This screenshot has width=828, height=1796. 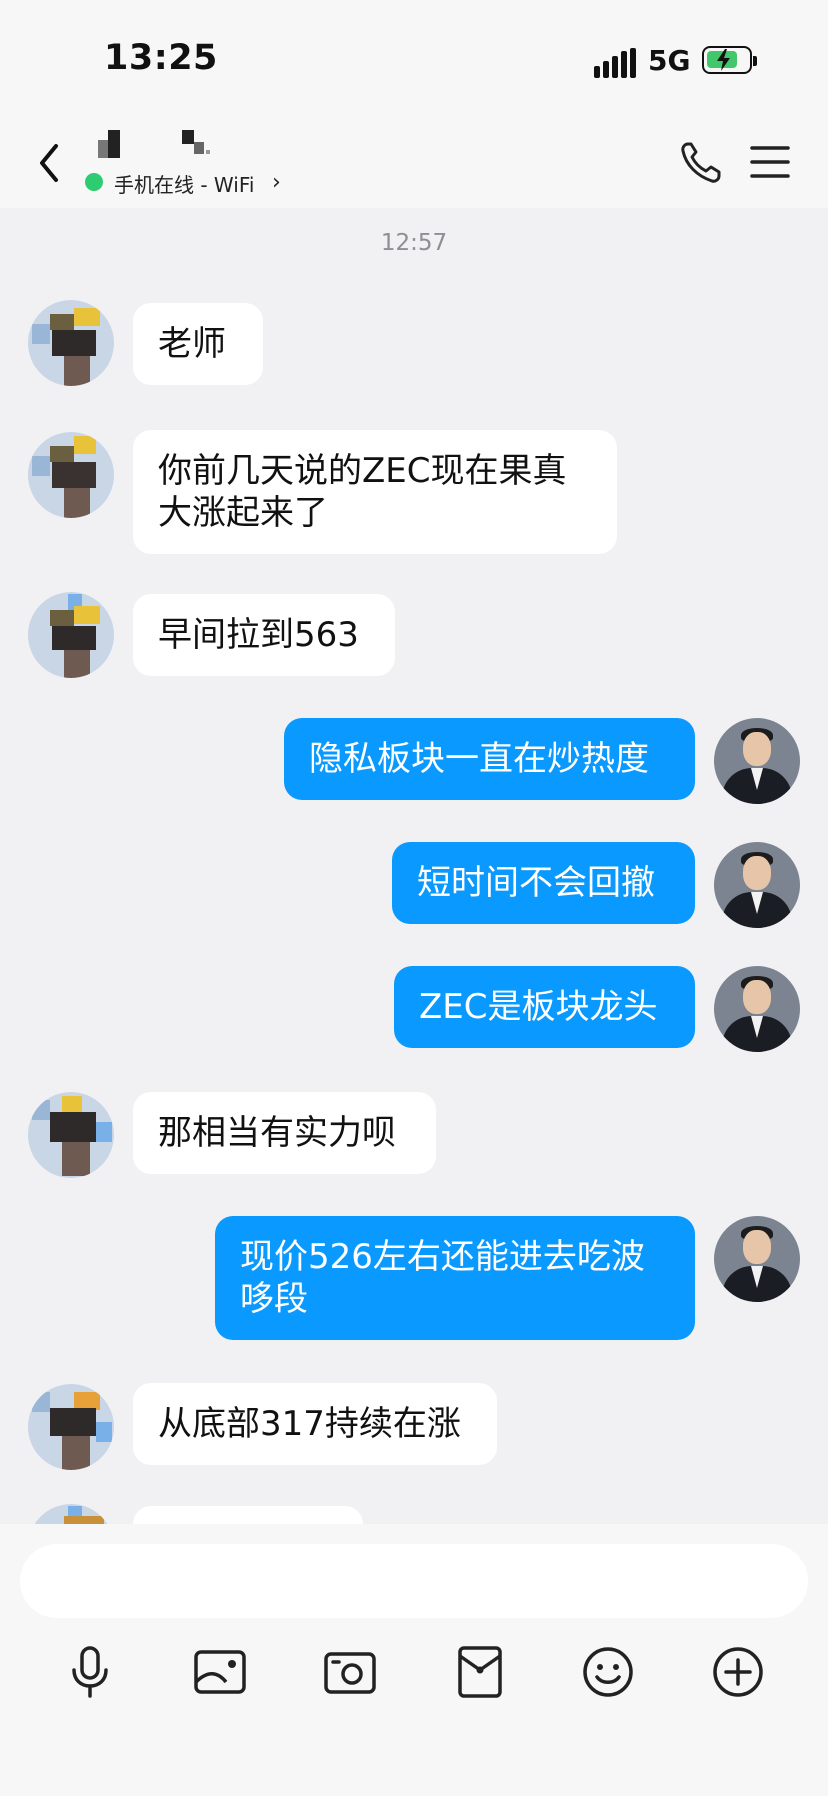 What do you see at coordinates (480, 1672) in the screenshot?
I see `red-envelope-icon` at bounding box center [480, 1672].